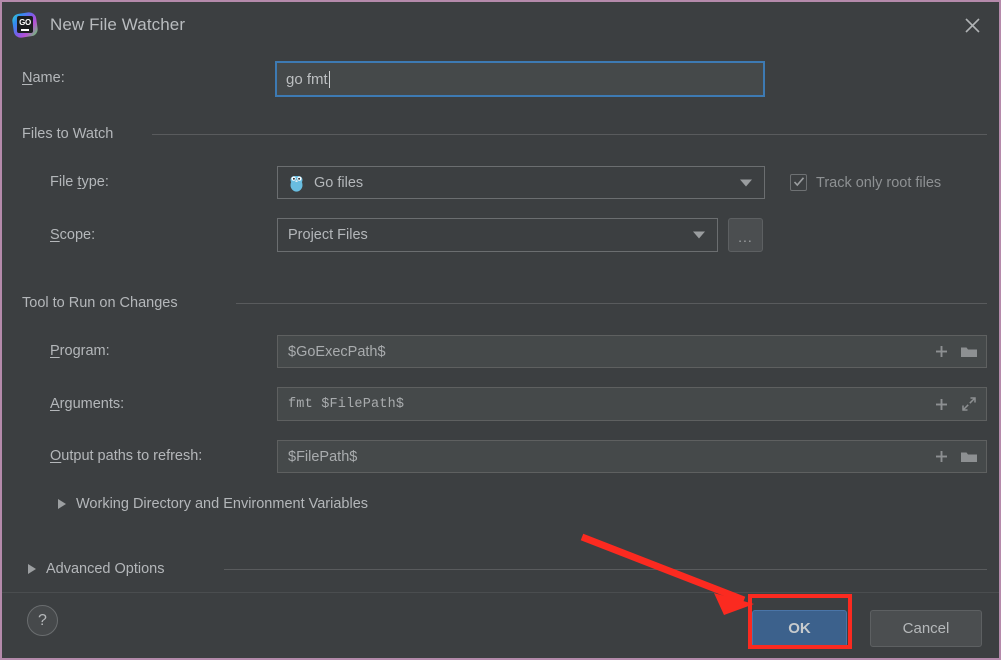 The image size is (1001, 660). I want to click on section-files-to-watch-rule, so click(569, 134).